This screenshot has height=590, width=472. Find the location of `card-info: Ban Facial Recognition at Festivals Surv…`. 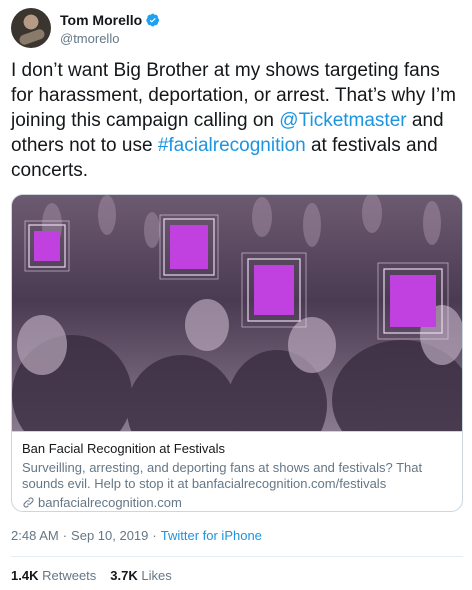

card-info: Ban Facial Recognition at Festivals Surv… is located at coordinates (237, 471).